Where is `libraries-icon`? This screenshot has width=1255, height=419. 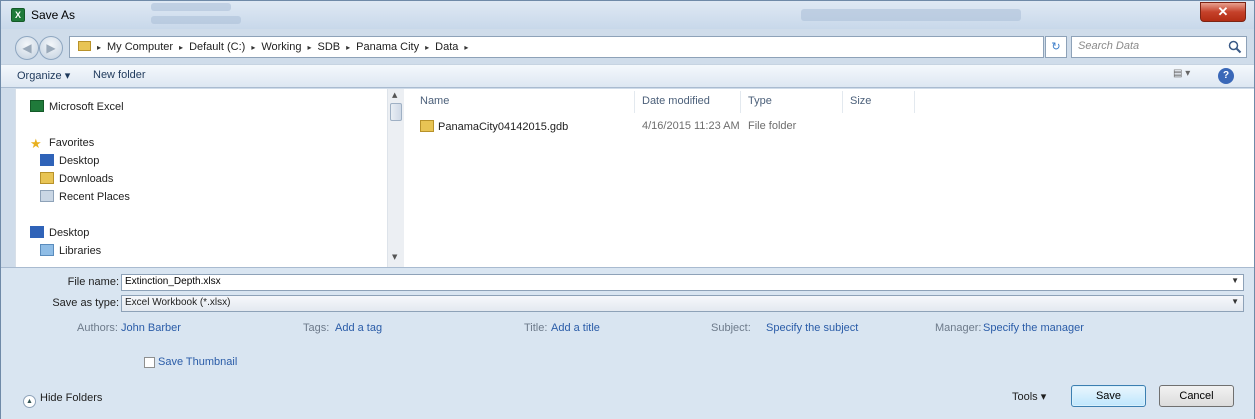
libraries-icon is located at coordinates (47, 250).